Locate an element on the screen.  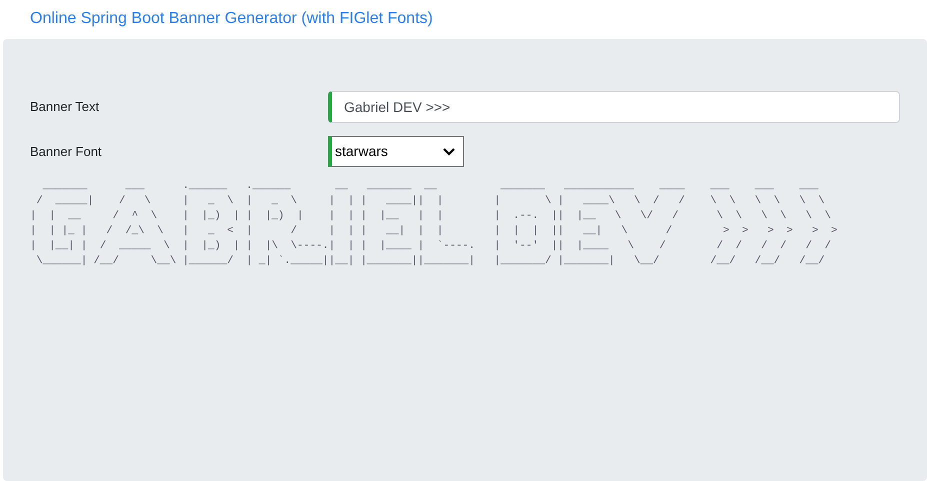
banner-text-field: Gabriel DEV >>> is located at coordinates (614, 107).